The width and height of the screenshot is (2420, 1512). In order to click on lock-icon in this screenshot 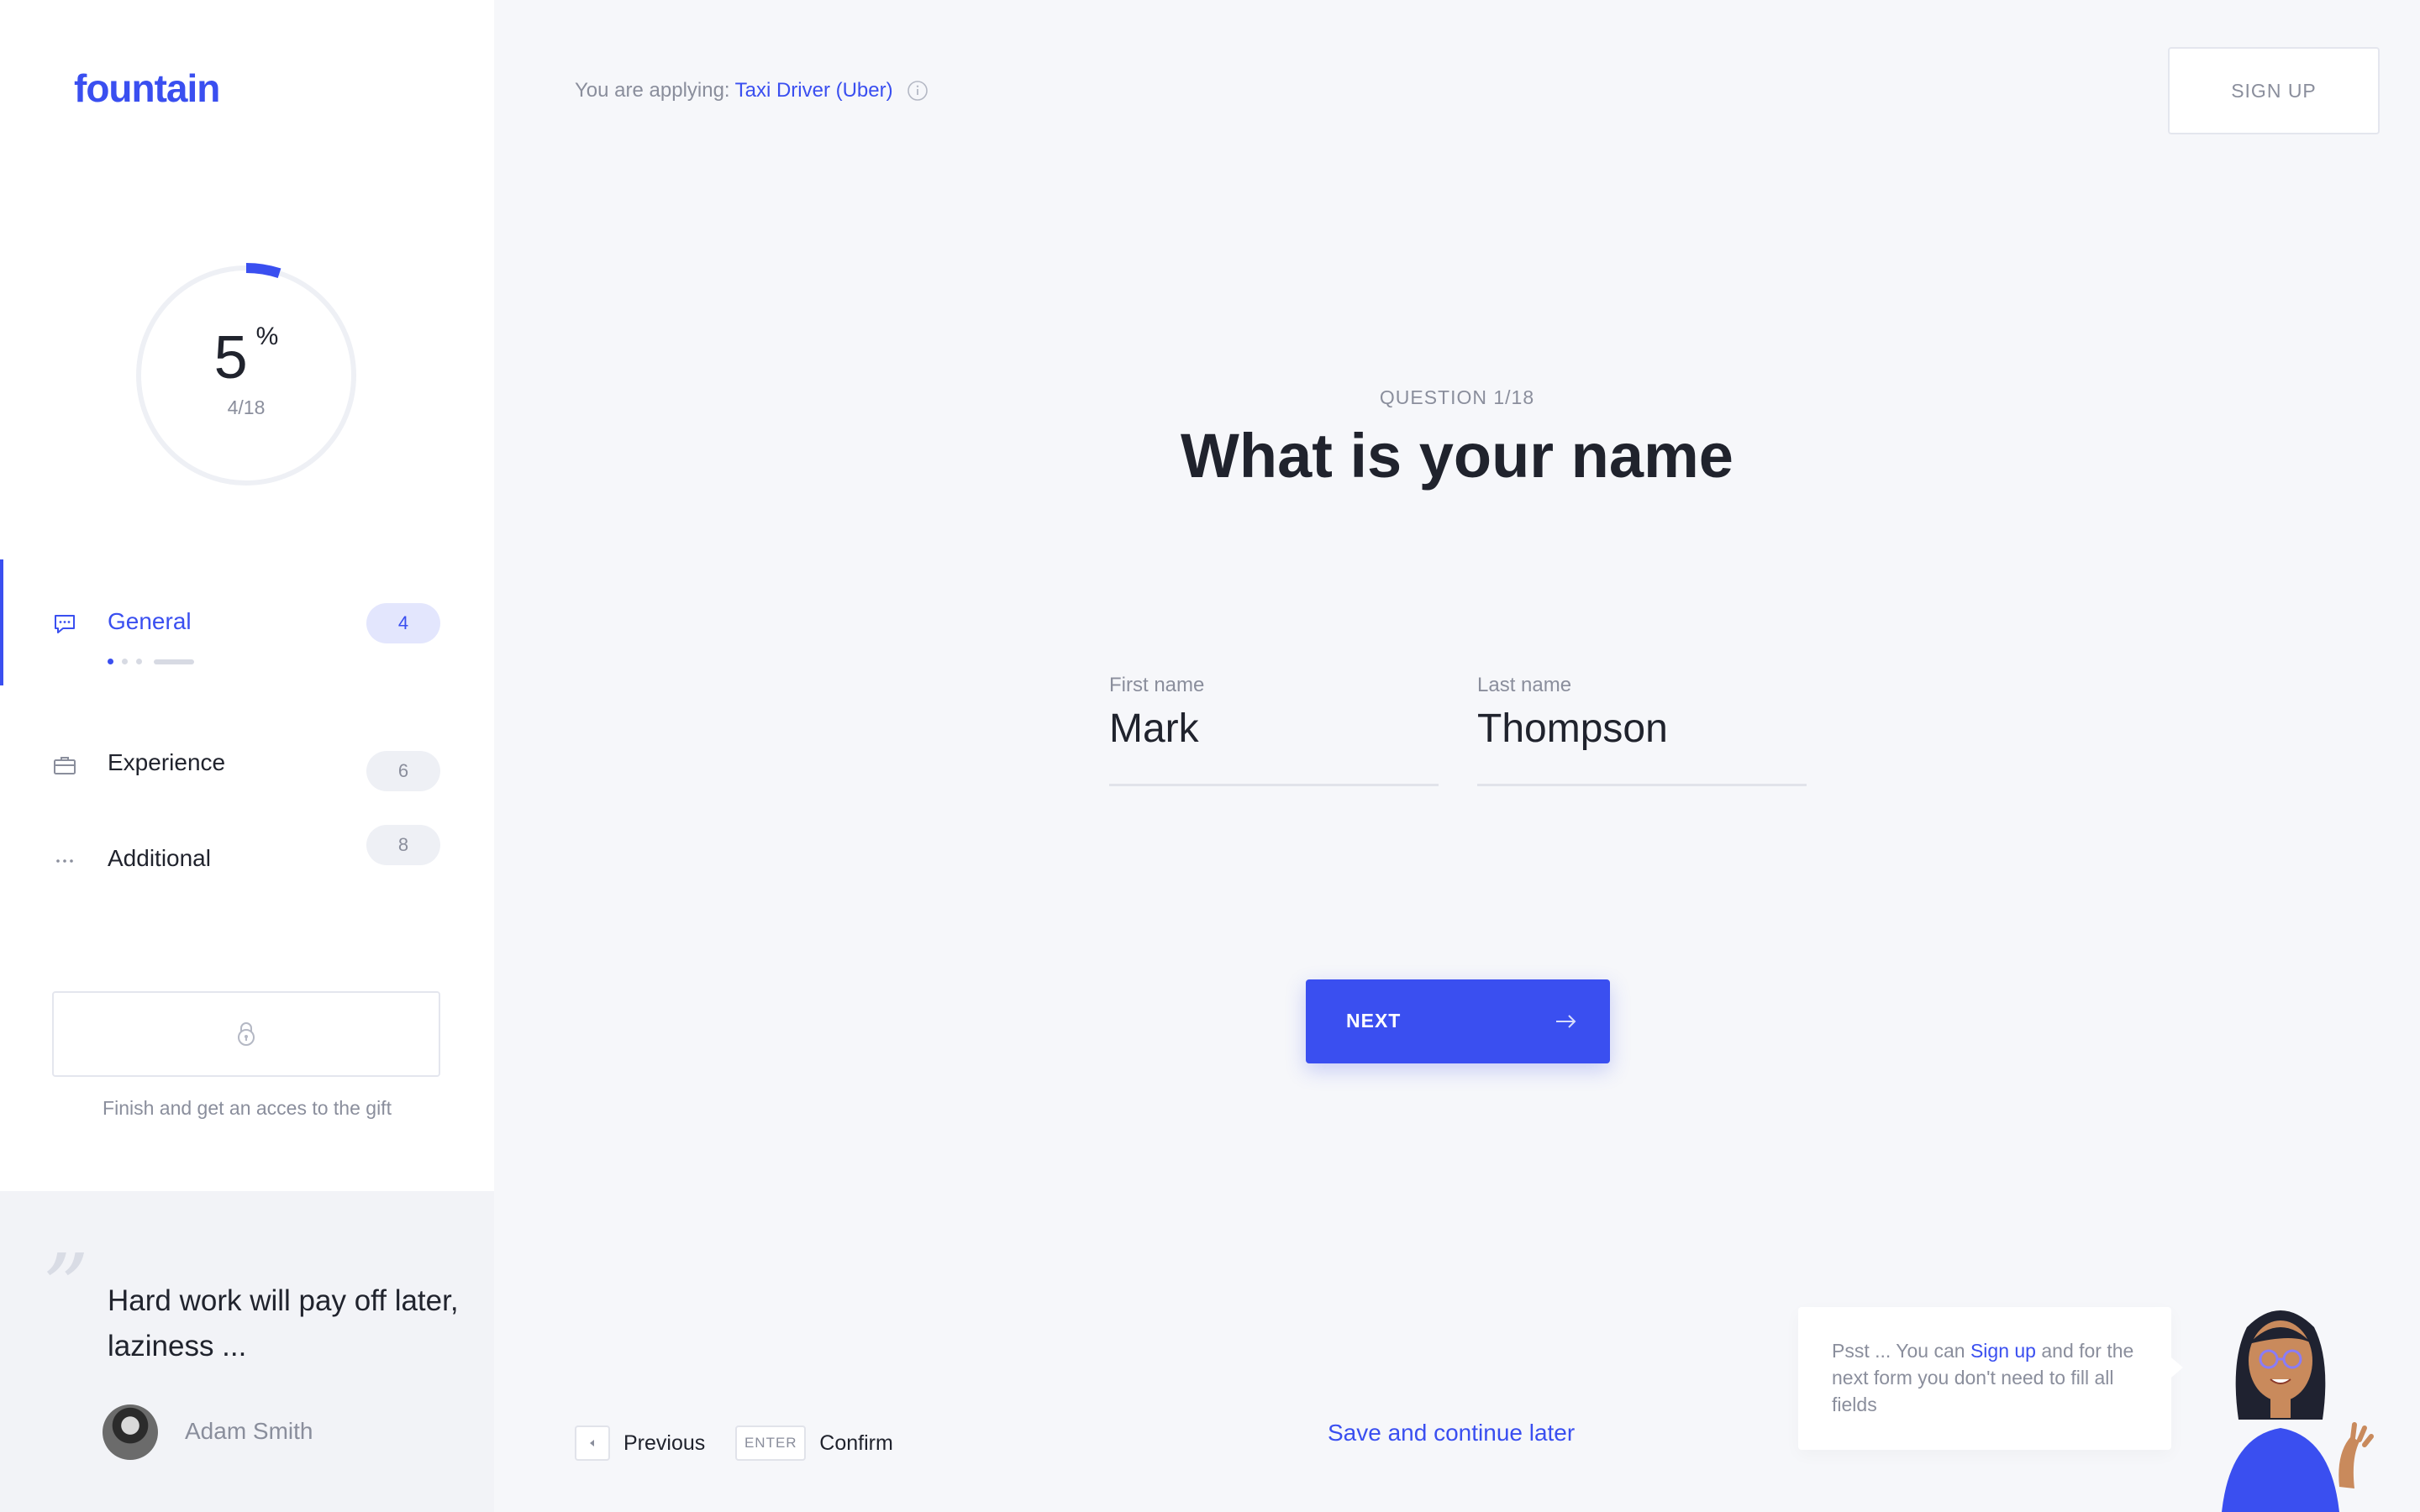, I will do `click(247, 1034)`.